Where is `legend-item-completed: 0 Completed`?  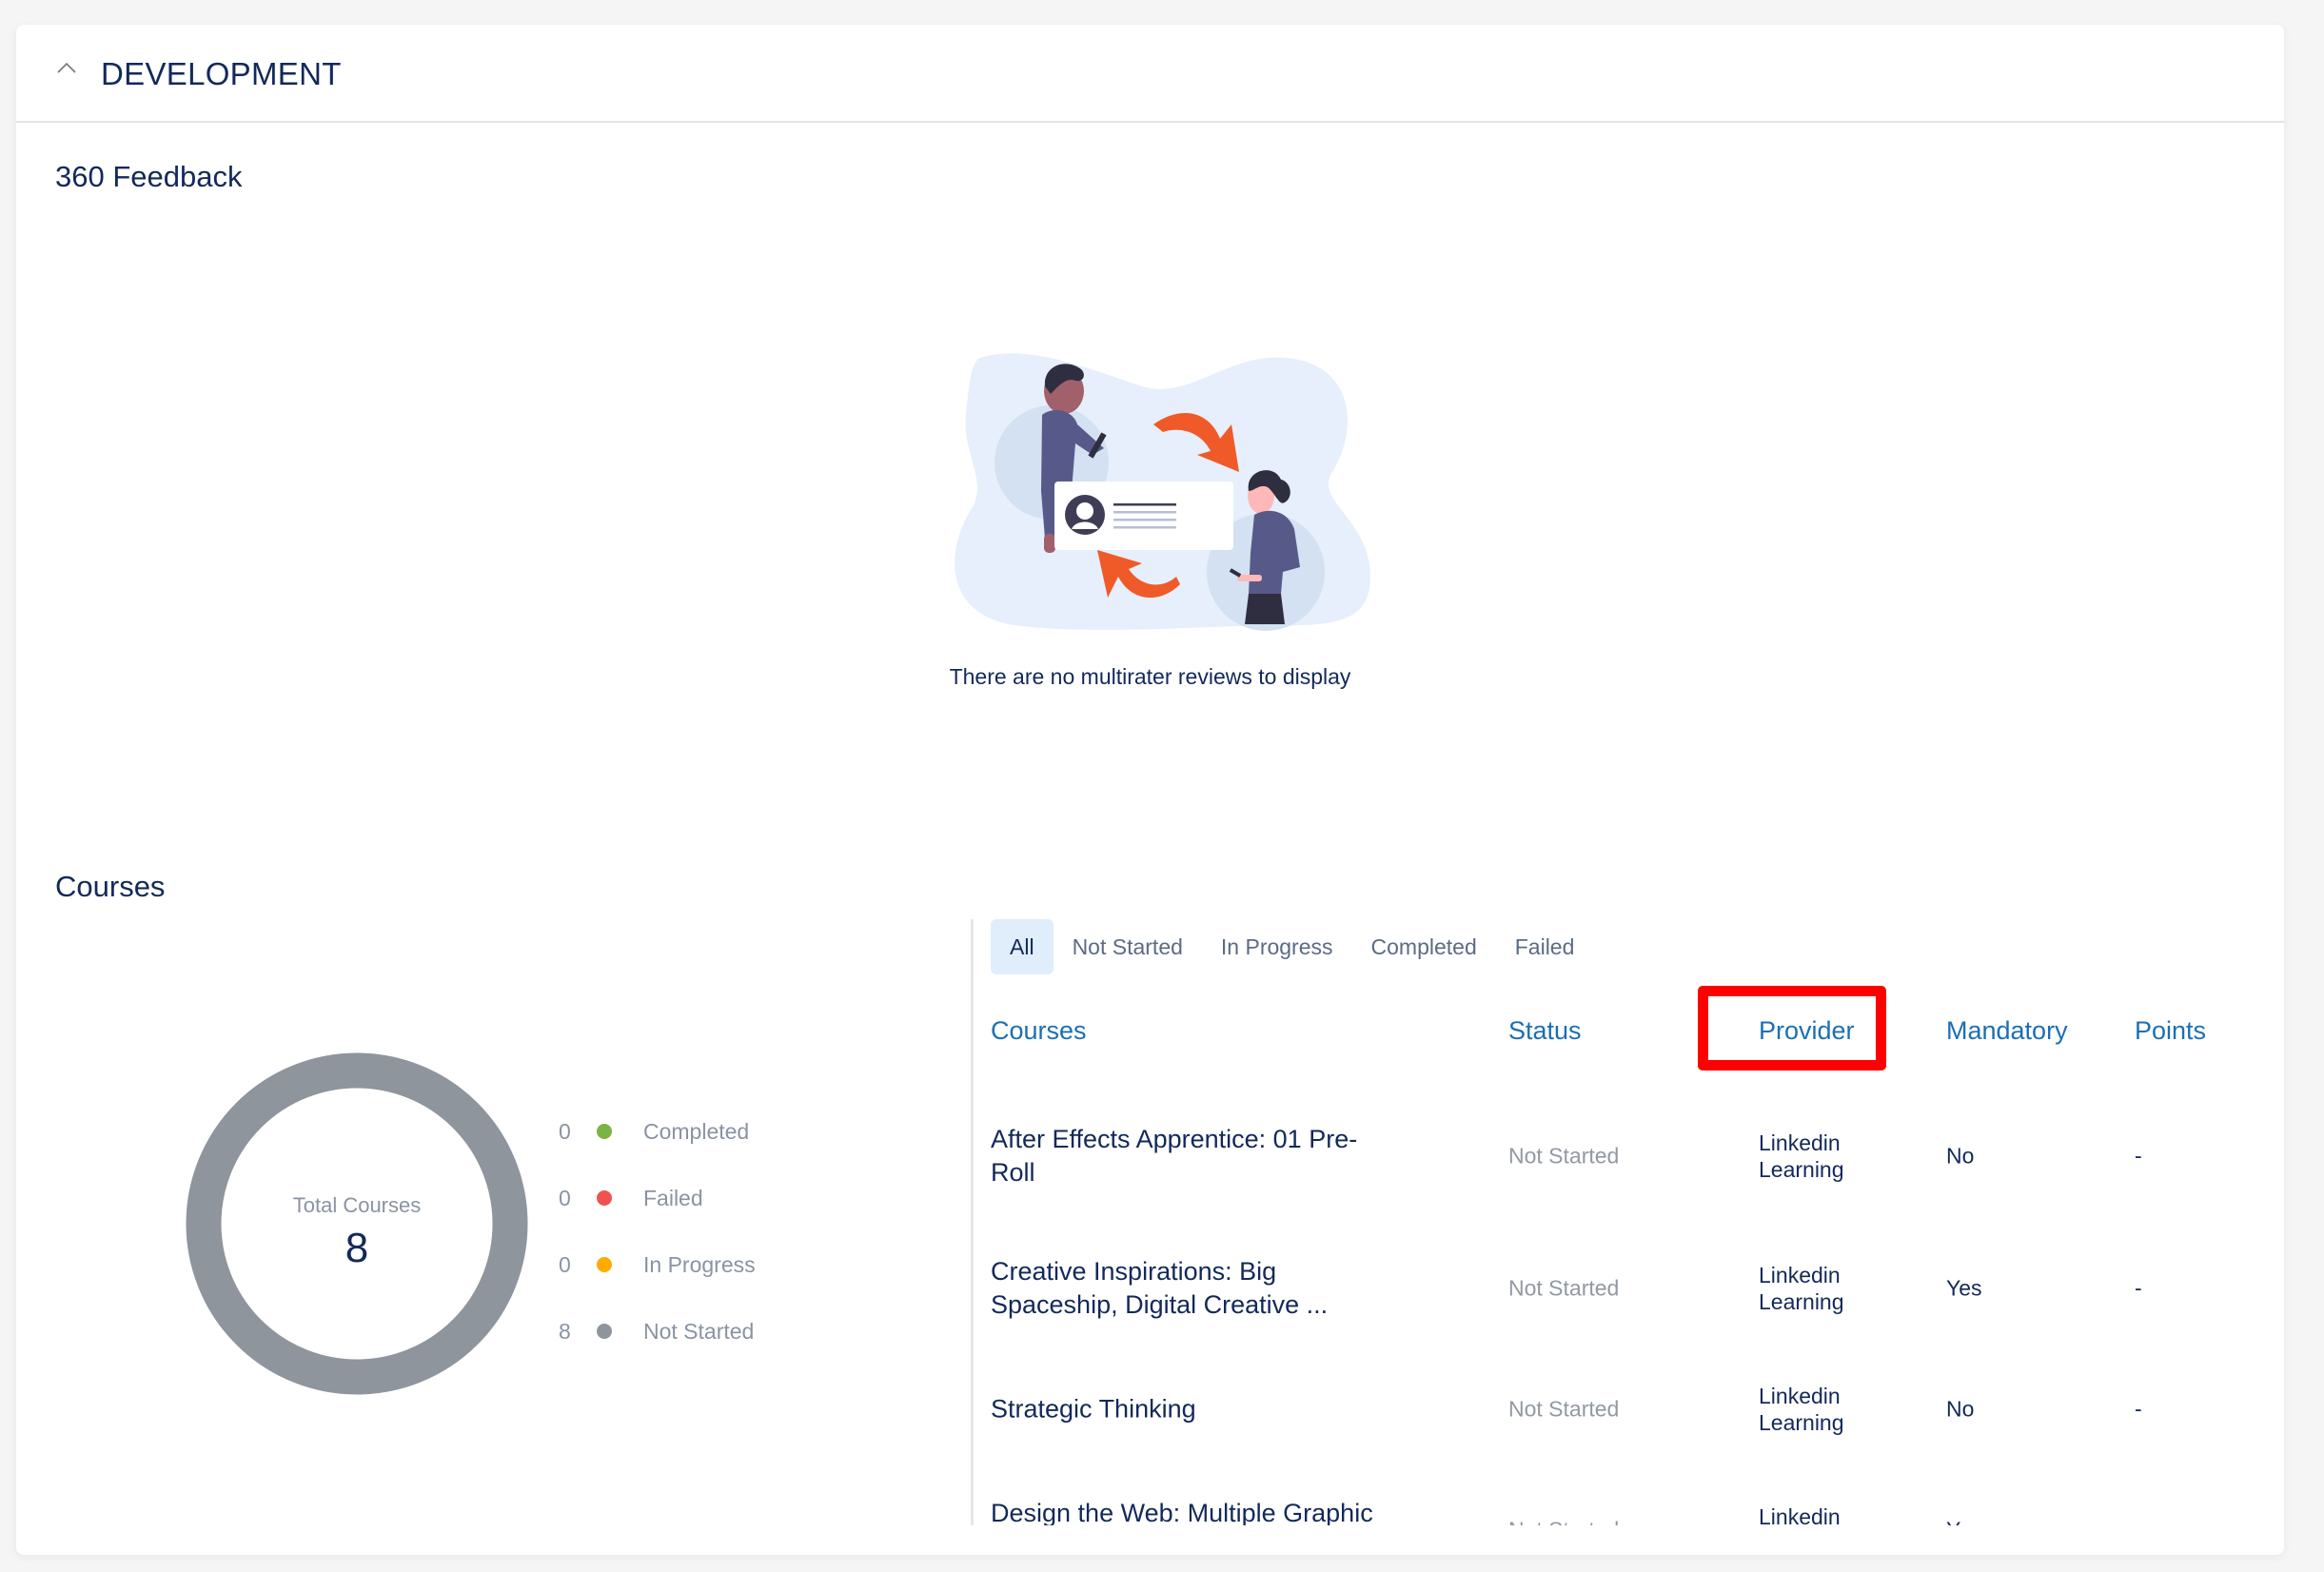
legend-item-completed: 0 Completed is located at coordinates (657, 1132).